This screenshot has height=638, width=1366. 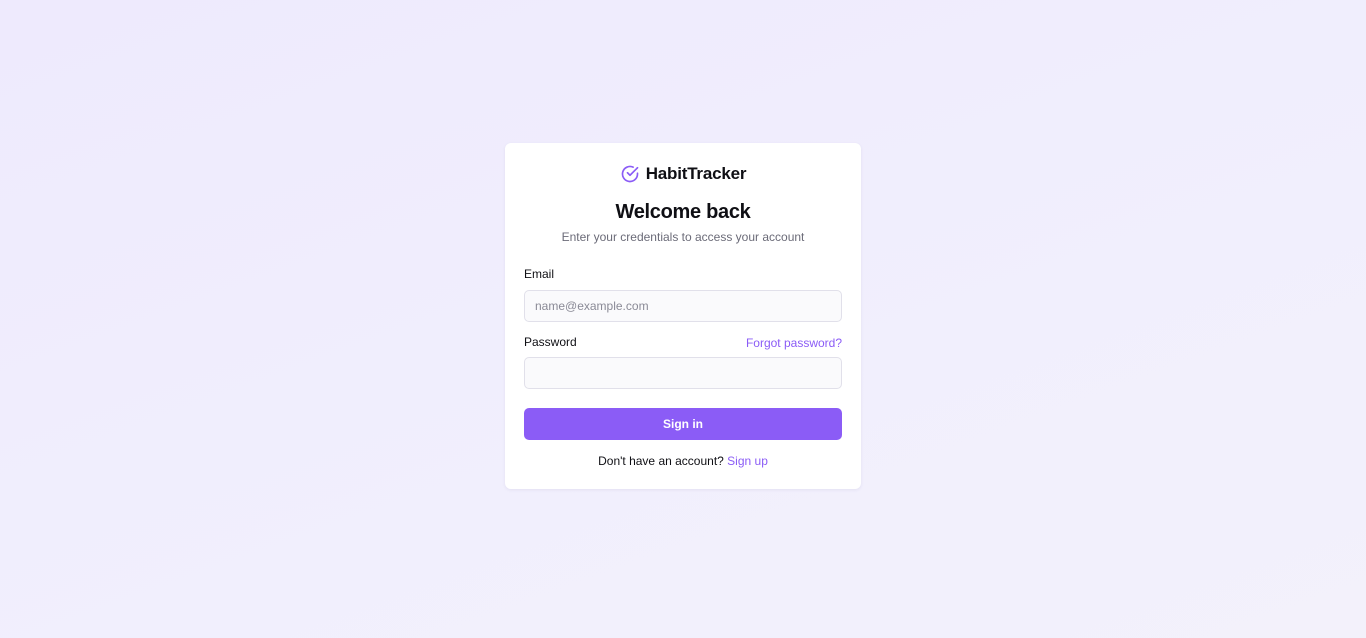 What do you see at coordinates (683, 424) in the screenshot?
I see `sign-in-button: Sign in` at bounding box center [683, 424].